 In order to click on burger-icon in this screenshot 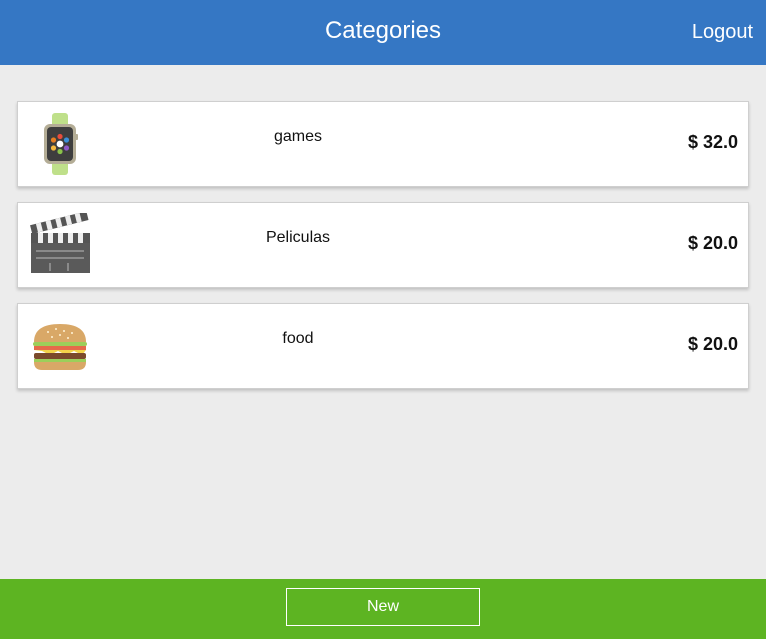, I will do `click(60, 346)`.